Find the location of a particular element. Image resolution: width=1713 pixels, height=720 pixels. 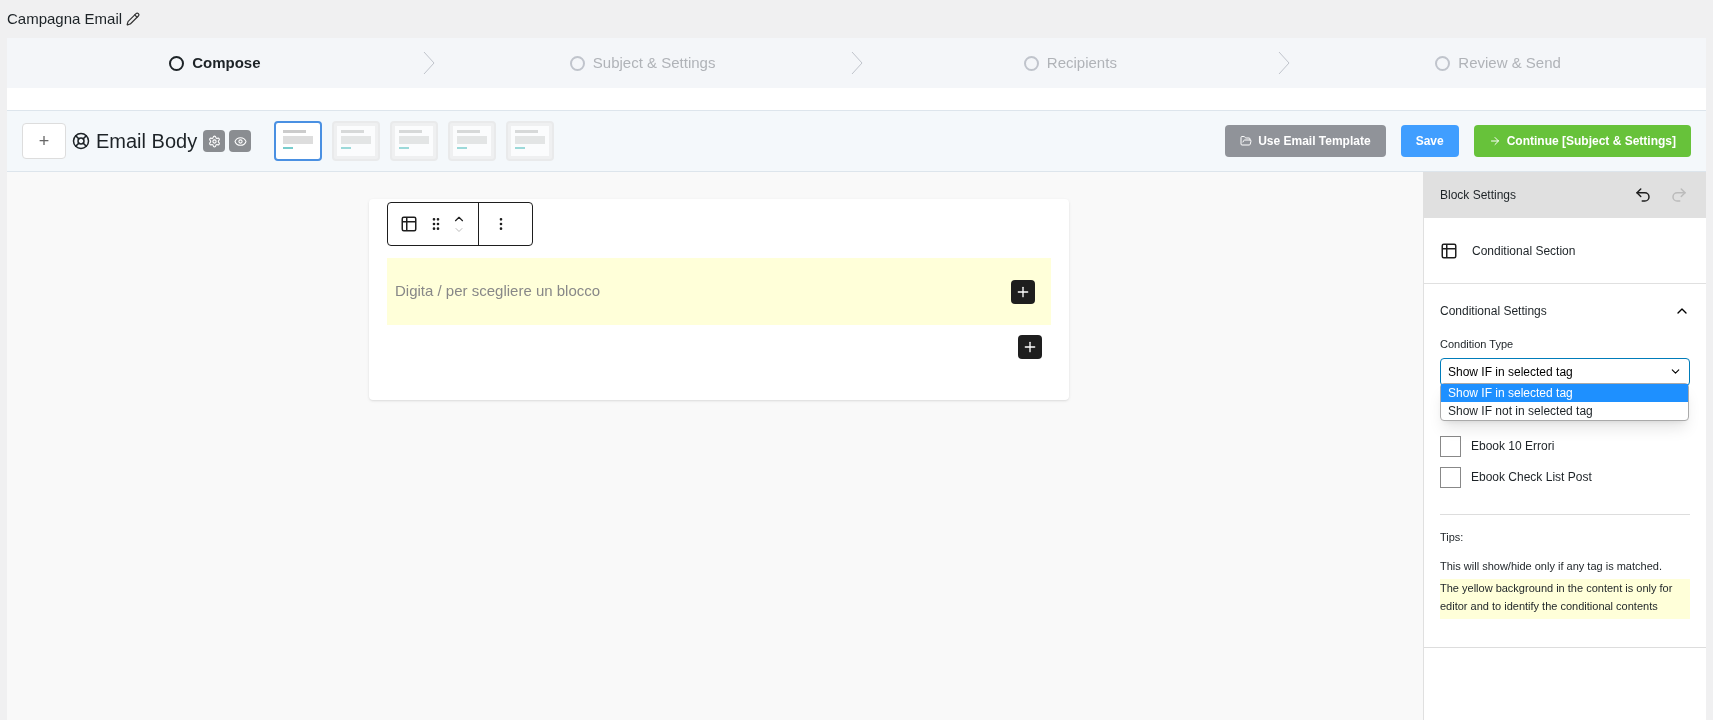

use-template-button: Use Email Template is located at coordinates (1305, 141).